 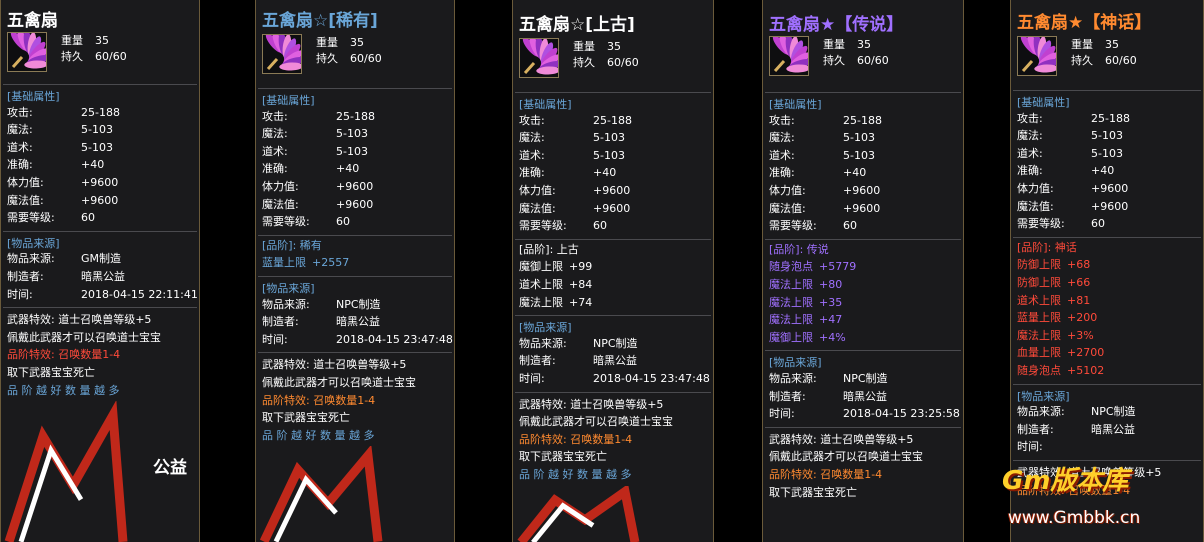 What do you see at coordinates (280, 186) in the screenshot?
I see `stat-label: 体力值:` at bounding box center [280, 186].